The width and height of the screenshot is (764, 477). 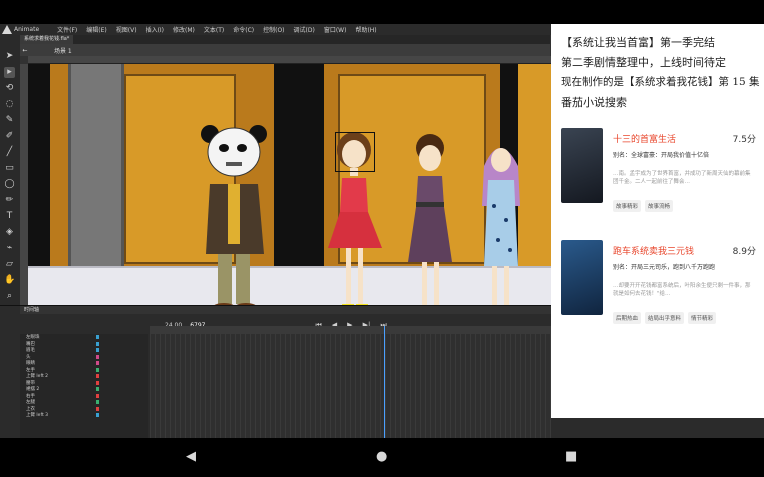 I want to click on layer-name: 嘴巴, so click(x=30, y=344).